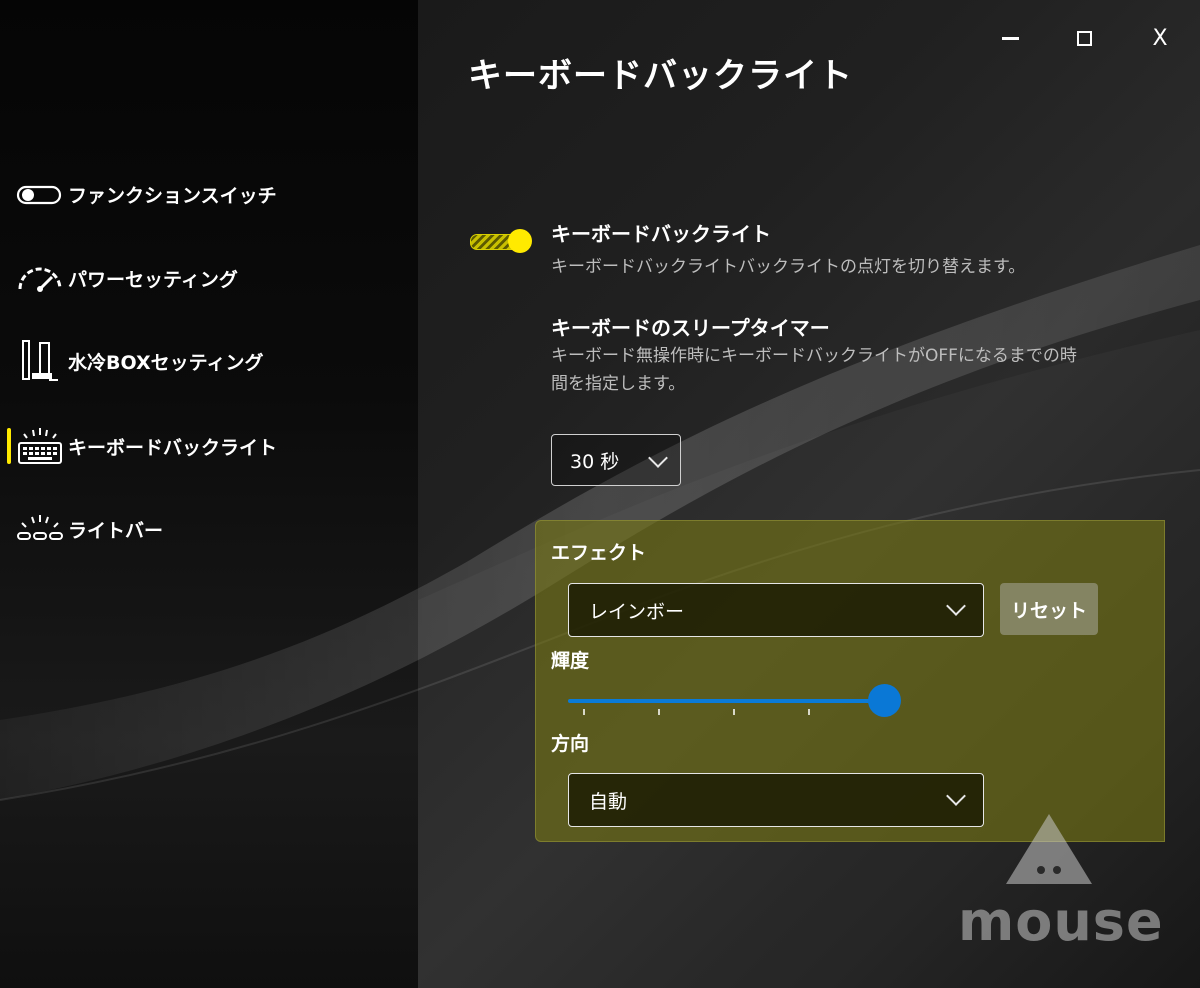 This screenshot has width=1200, height=988. I want to click on mouse-logo: mouse, so click(1060, 882).